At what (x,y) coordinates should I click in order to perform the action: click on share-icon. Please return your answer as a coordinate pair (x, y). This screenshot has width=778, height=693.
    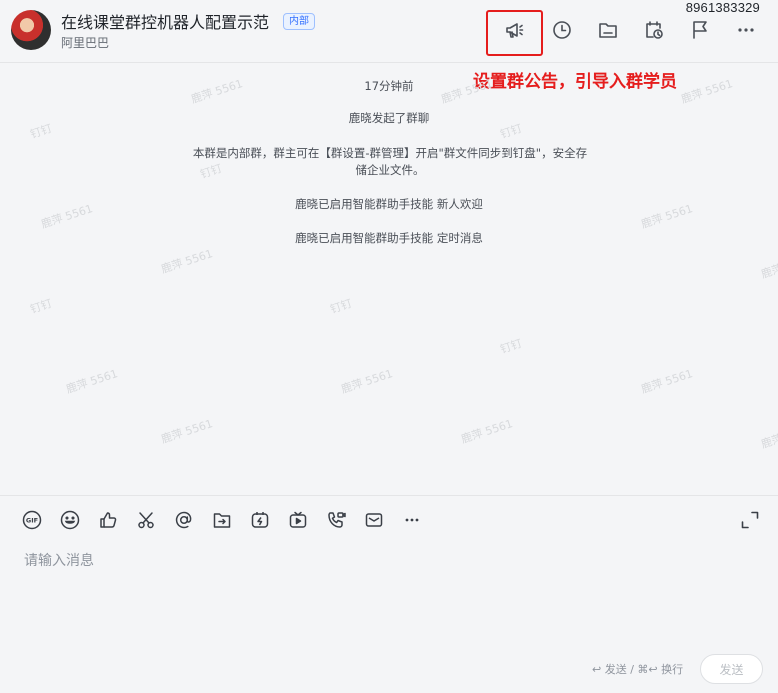
    Looking at the image, I should click on (222, 520).